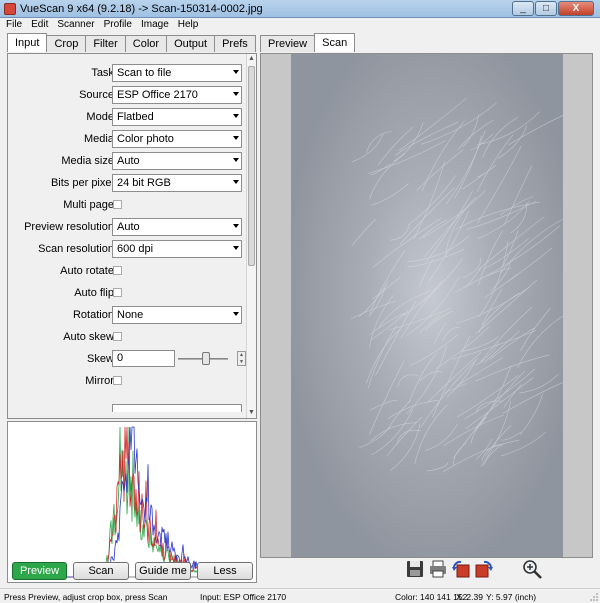 The height and width of the screenshot is (603, 600). What do you see at coordinates (145, 139) in the screenshot?
I see `media-value: Color photo` at bounding box center [145, 139].